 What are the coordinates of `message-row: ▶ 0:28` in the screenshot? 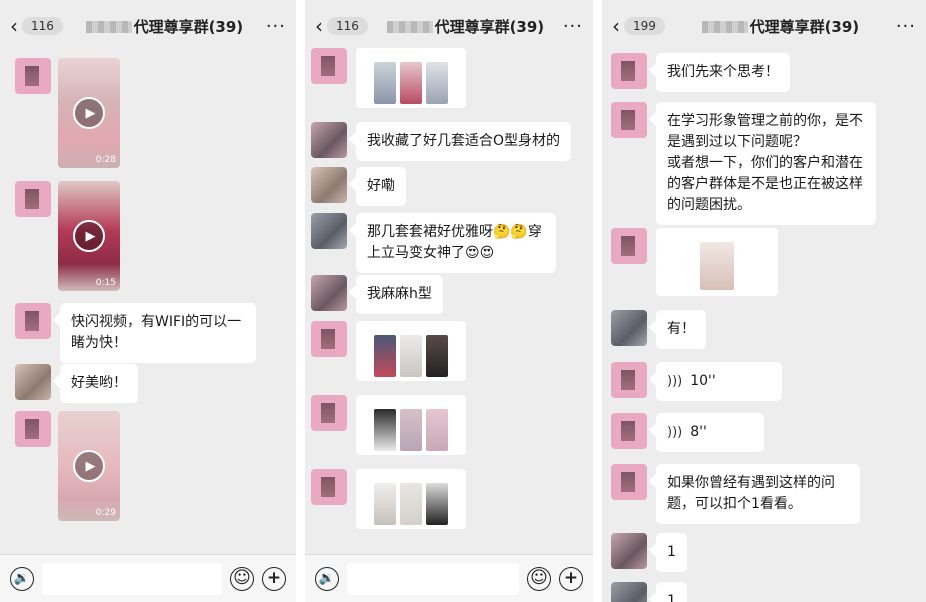 It's located at (67, 113).